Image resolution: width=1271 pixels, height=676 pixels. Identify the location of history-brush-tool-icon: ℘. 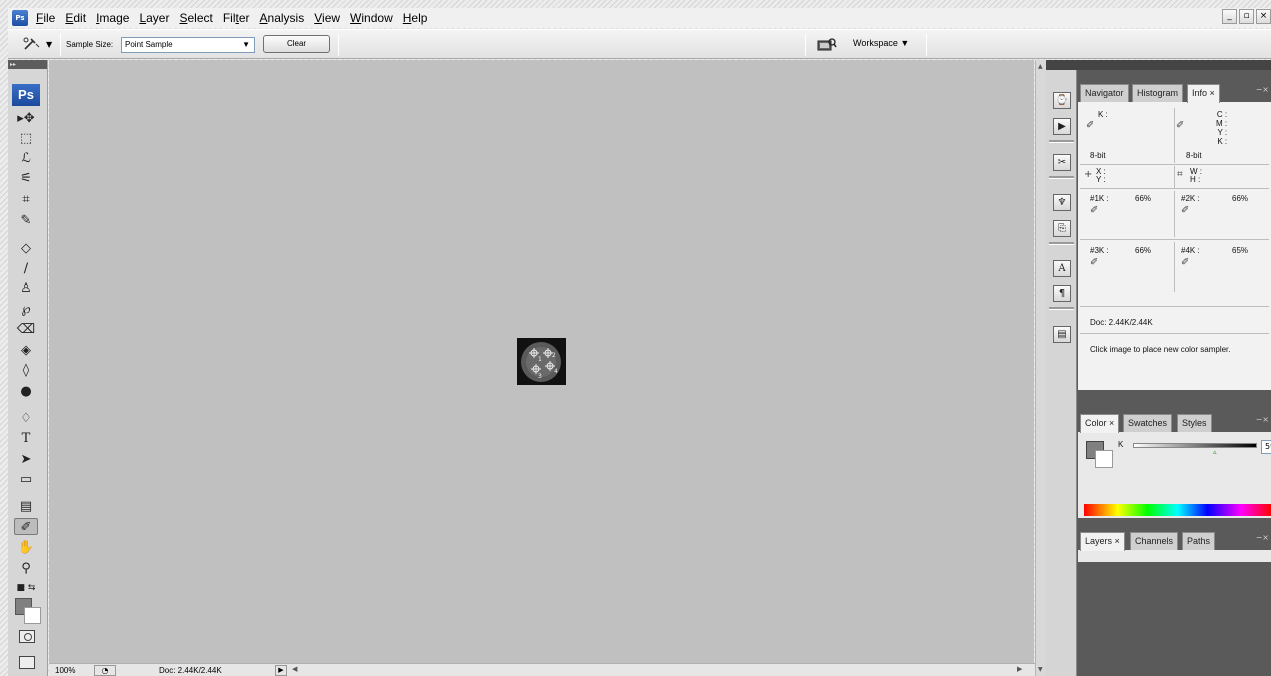
(26, 309).